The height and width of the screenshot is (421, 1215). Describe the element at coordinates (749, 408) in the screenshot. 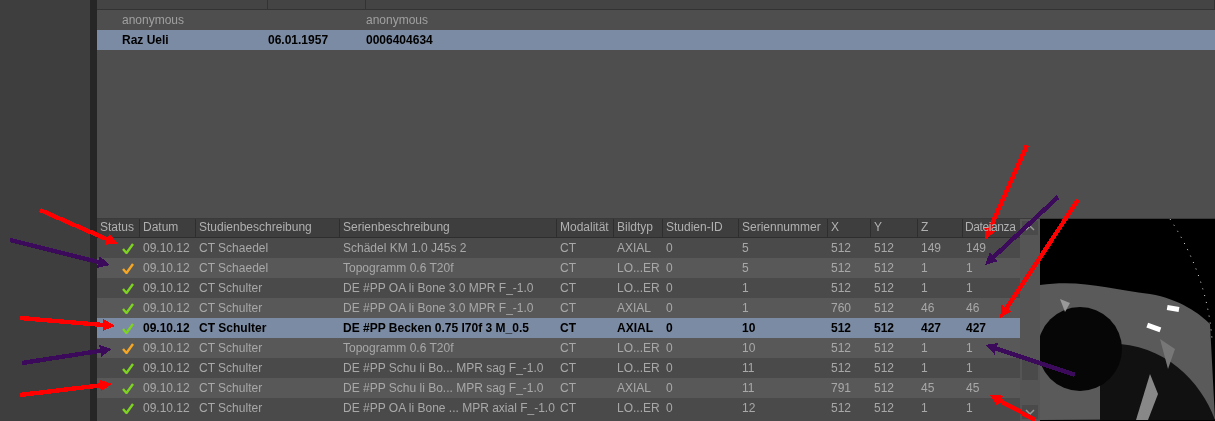

I see `table-cell: 12` at that location.